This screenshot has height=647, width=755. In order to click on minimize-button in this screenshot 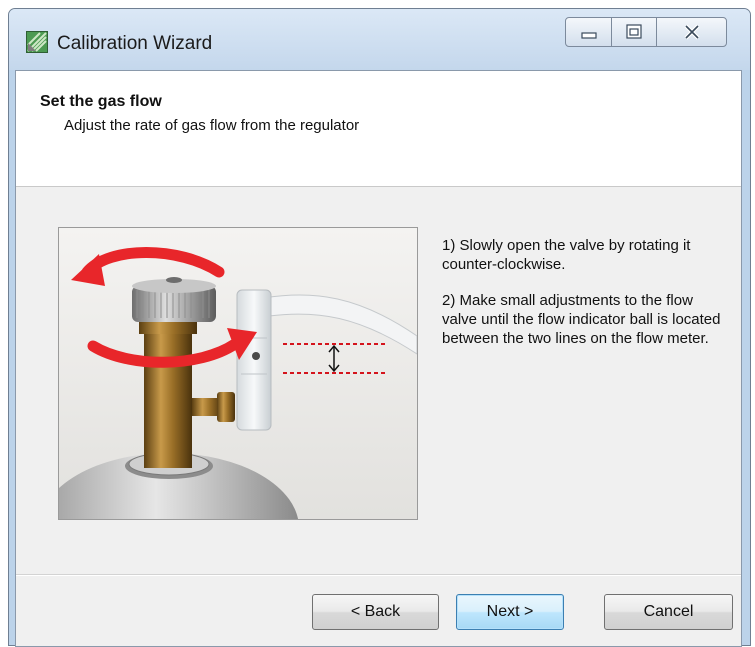, I will do `click(588, 32)`.